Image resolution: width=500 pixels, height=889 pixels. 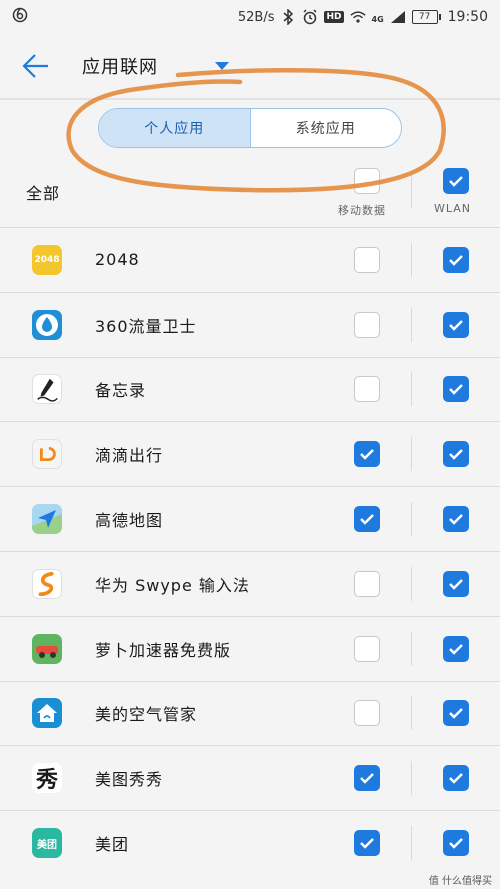 What do you see at coordinates (250, 259) in the screenshot?
I see `app-row: 2048 2048` at bounding box center [250, 259].